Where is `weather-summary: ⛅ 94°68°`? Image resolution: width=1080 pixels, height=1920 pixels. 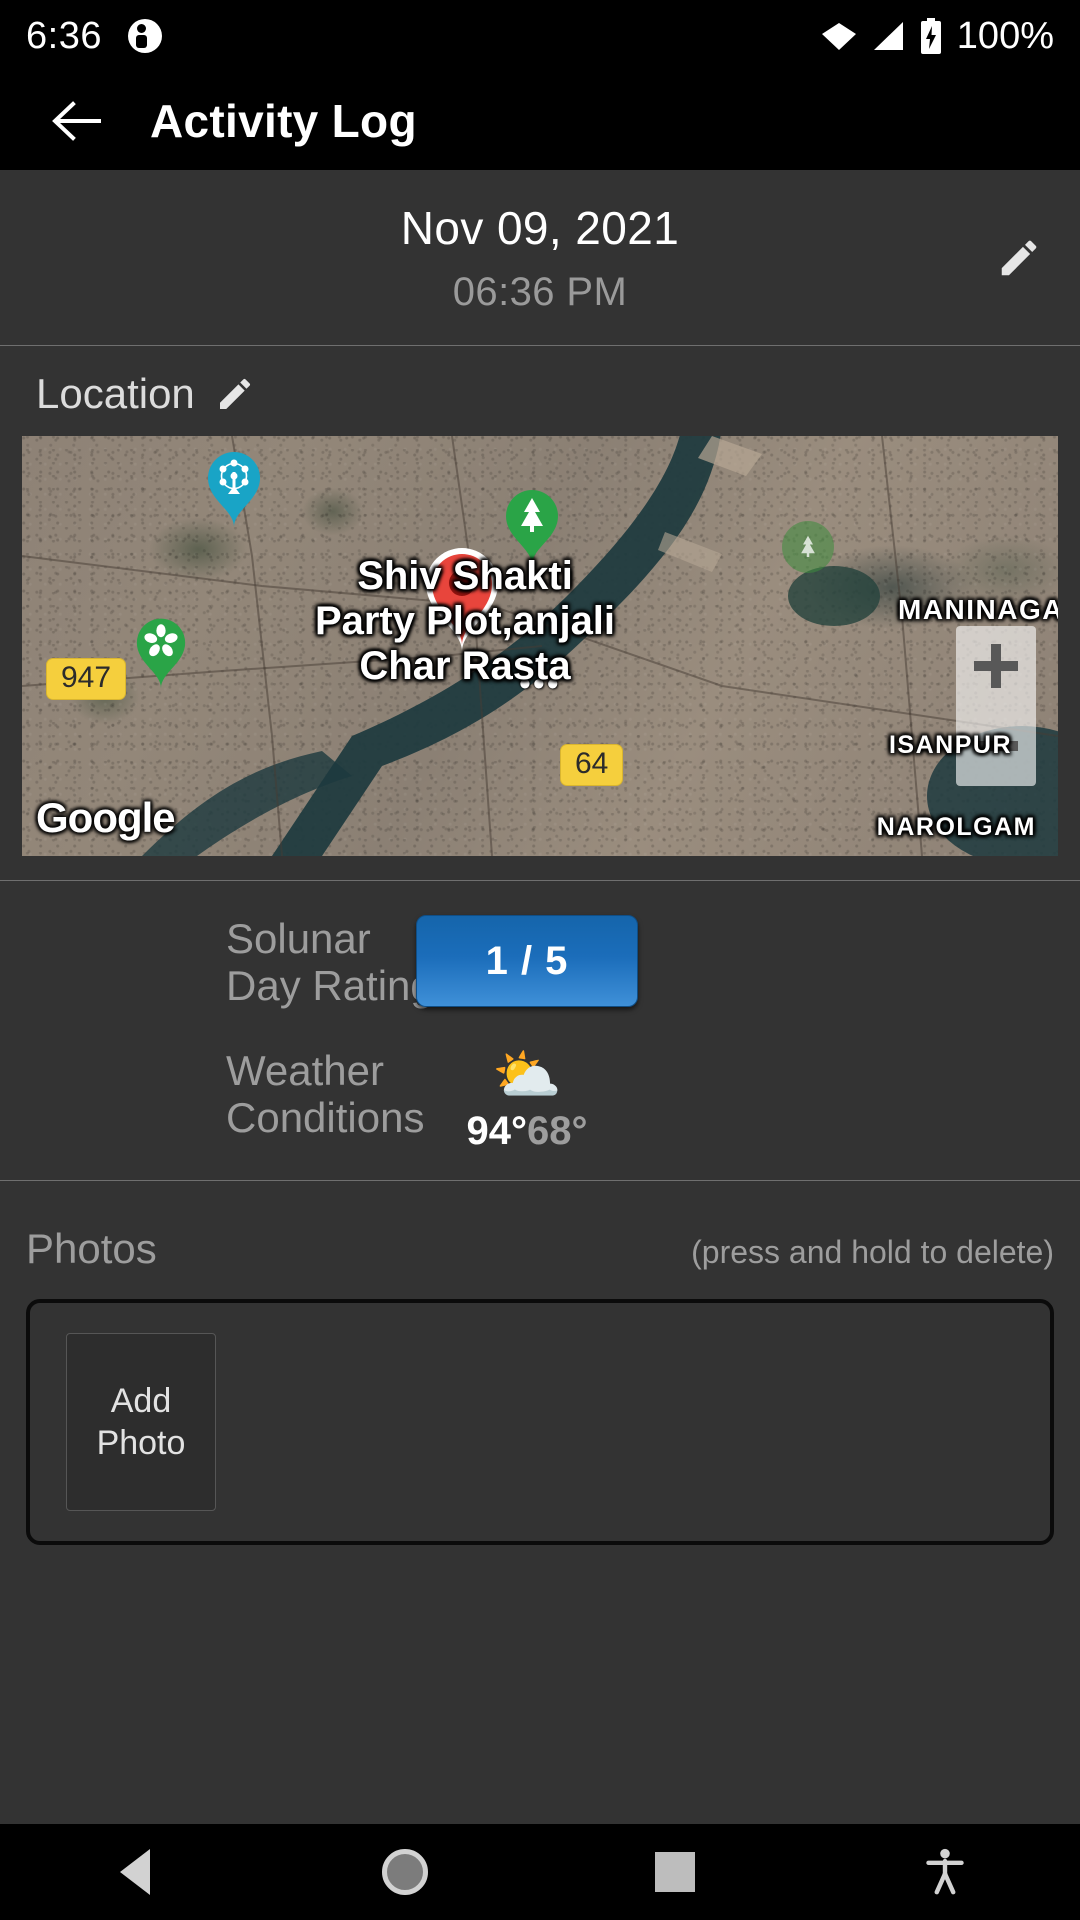
weather-summary: ⛅ 94°68° is located at coordinates (527, 1100).